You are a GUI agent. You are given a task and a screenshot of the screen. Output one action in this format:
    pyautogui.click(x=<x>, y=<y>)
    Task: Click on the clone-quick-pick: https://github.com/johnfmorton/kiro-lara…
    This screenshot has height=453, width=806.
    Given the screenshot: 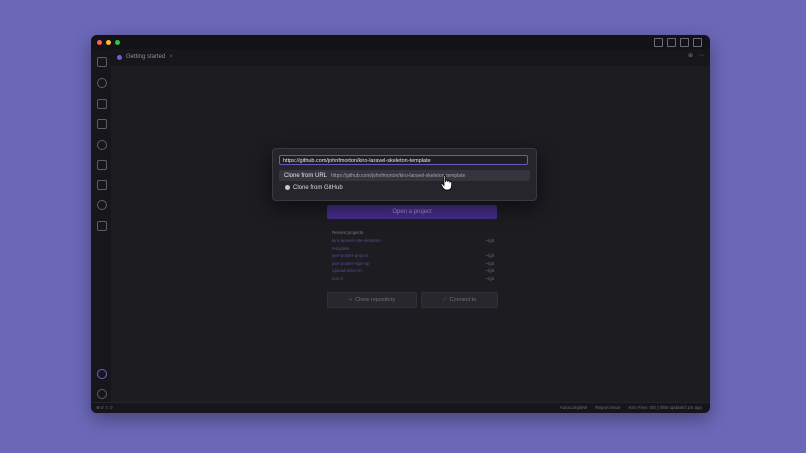 What is the action you would take?
    pyautogui.click(x=404, y=174)
    